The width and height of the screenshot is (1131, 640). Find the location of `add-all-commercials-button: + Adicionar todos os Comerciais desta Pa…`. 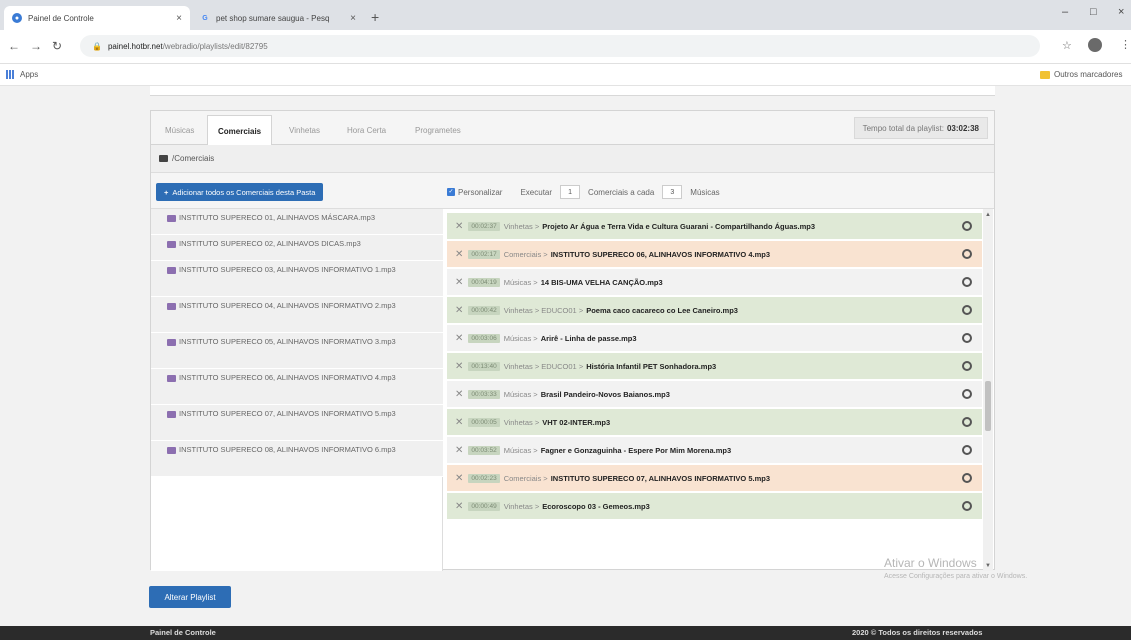

add-all-commercials-button: + Adicionar todos os Comerciais desta Pa… is located at coordinates (240, 192).